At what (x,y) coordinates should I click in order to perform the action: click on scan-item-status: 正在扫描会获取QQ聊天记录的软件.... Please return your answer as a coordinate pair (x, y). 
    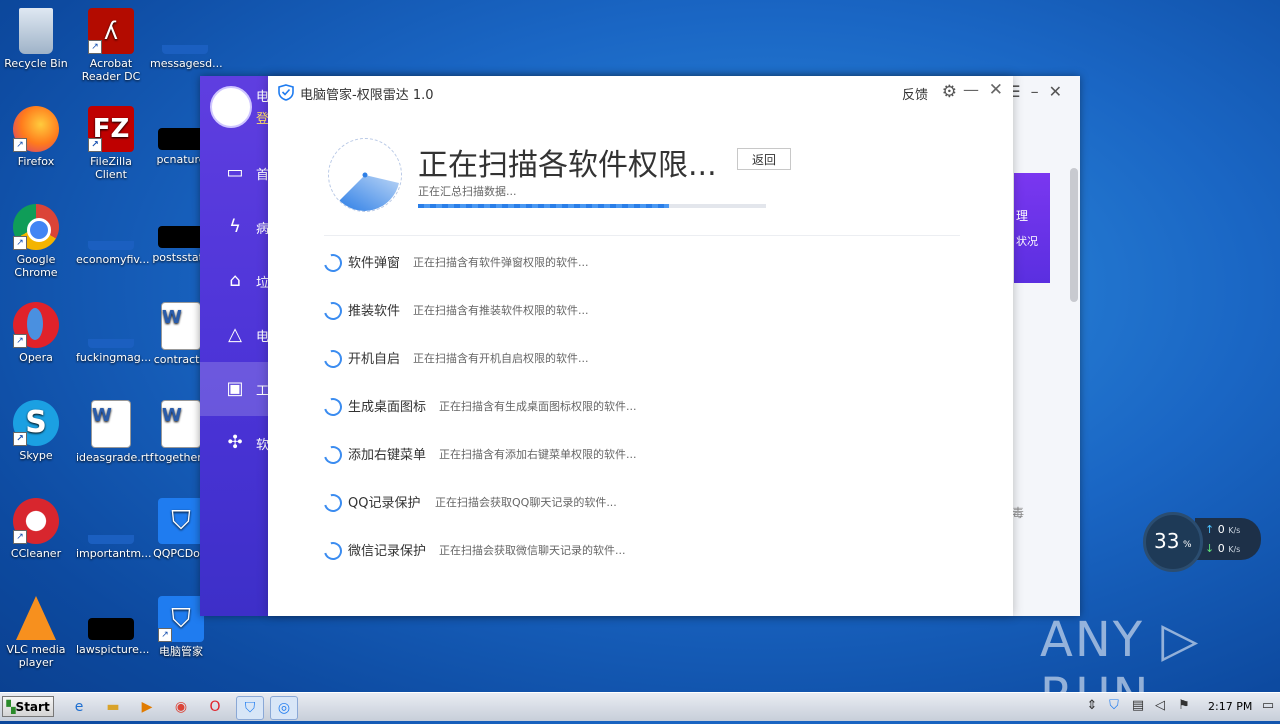
    Looking at the image, I should click on (526, 502).